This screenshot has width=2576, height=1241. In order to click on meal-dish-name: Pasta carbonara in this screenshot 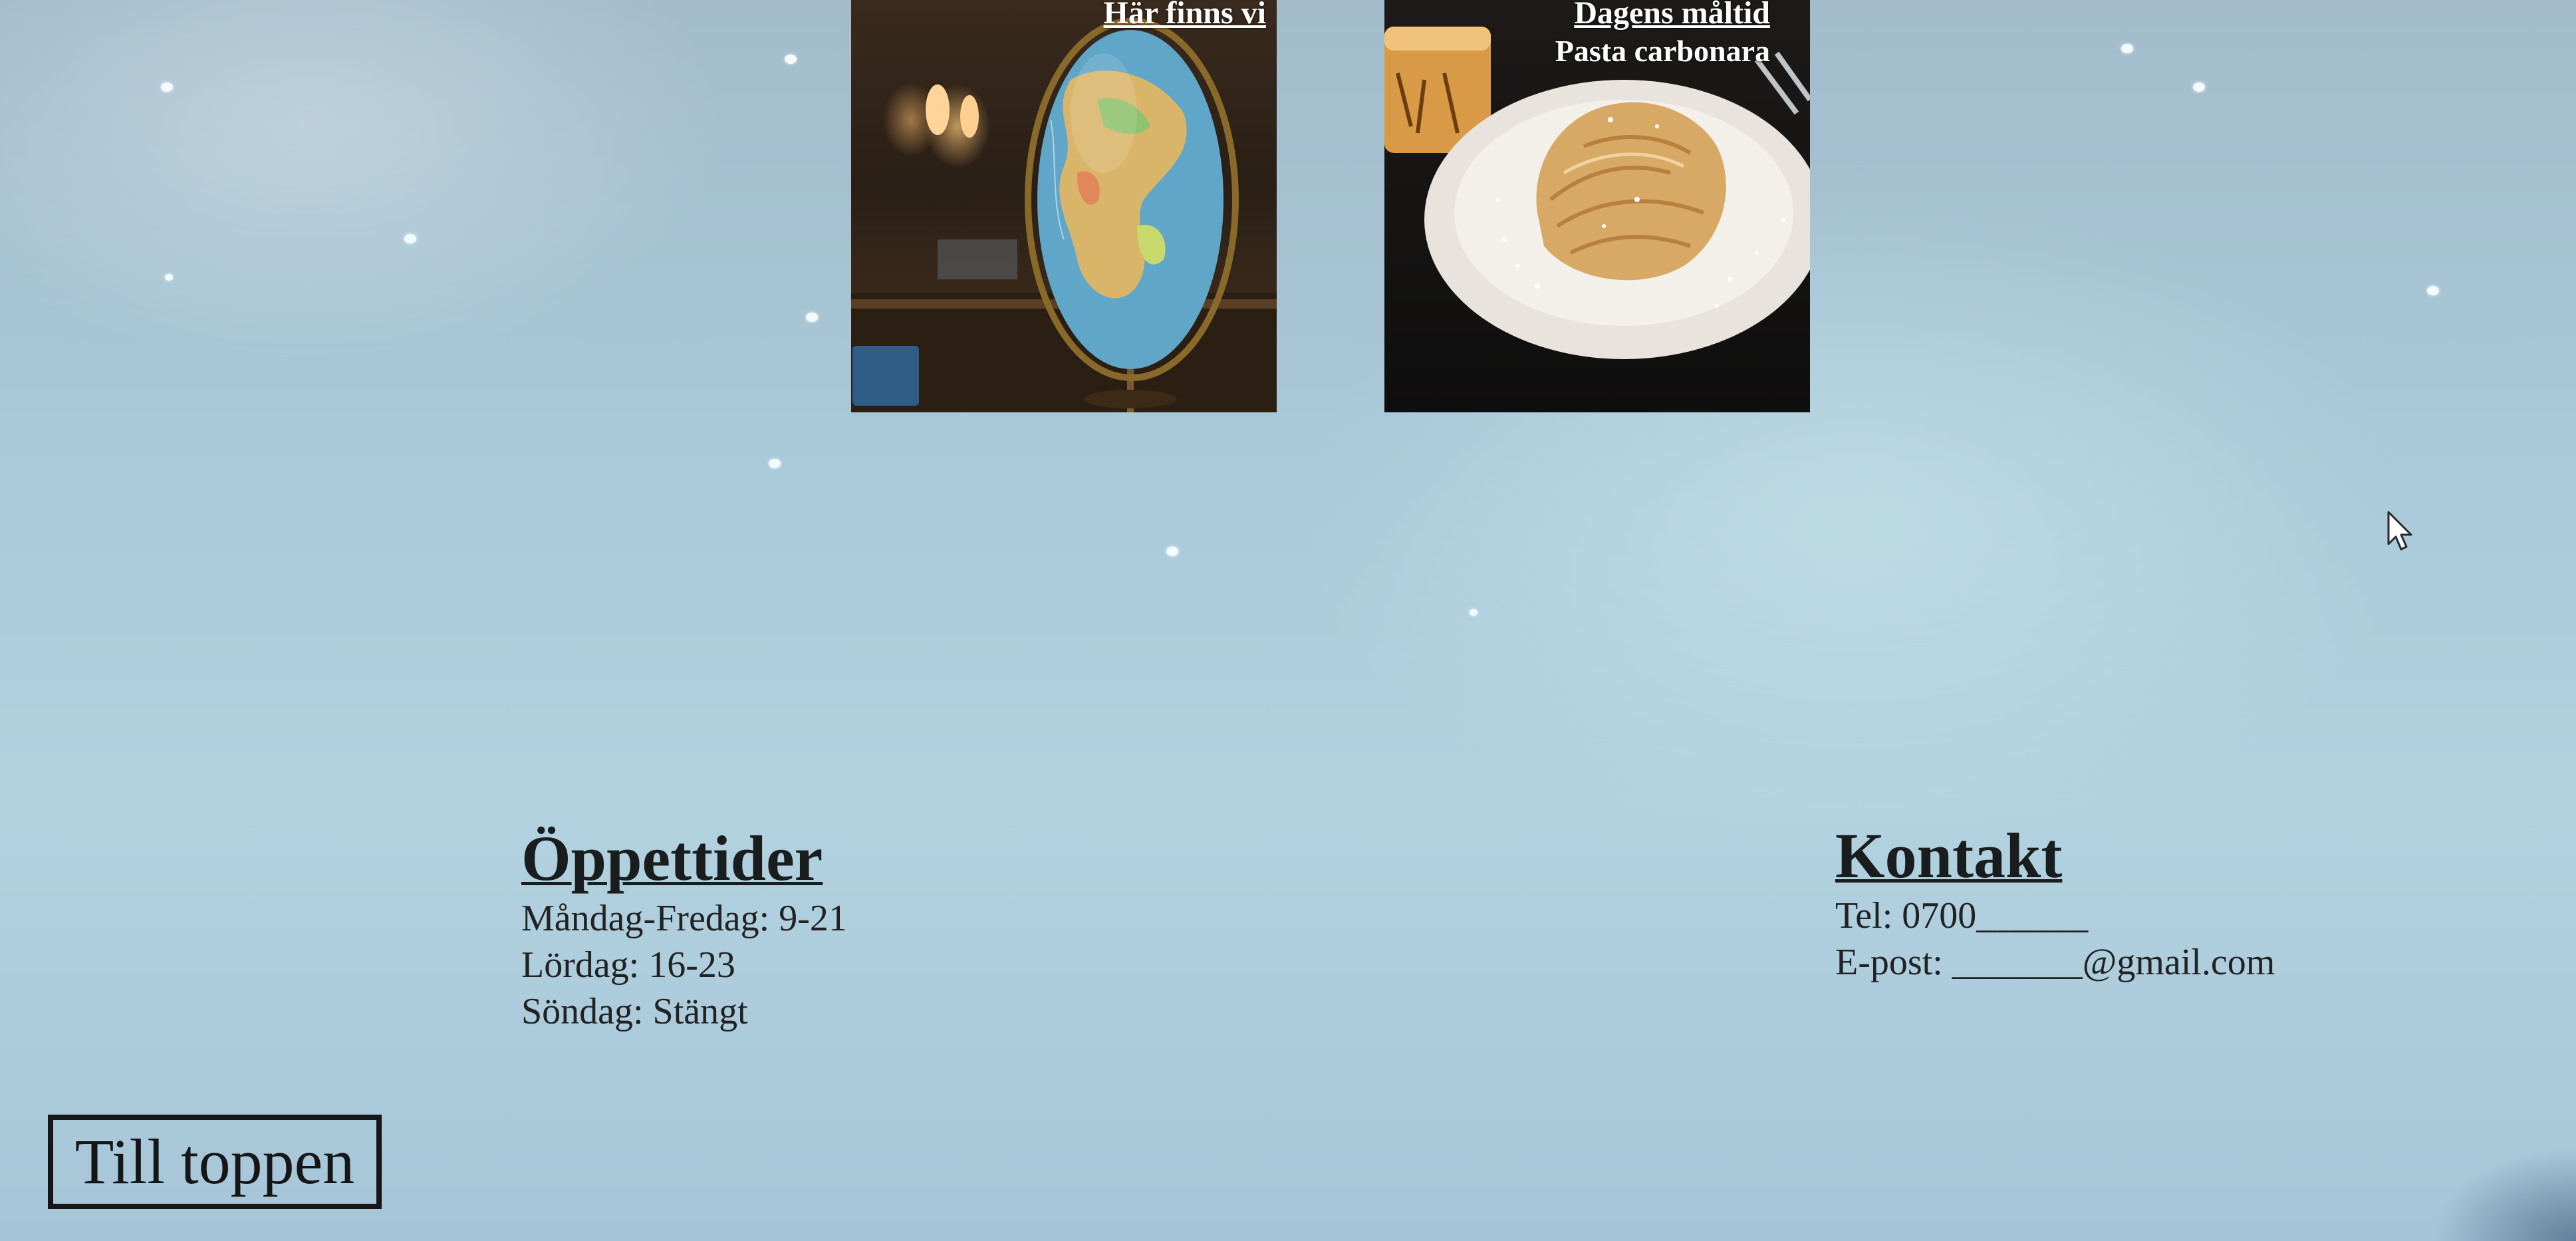, I will do `click(1662, 51)`.